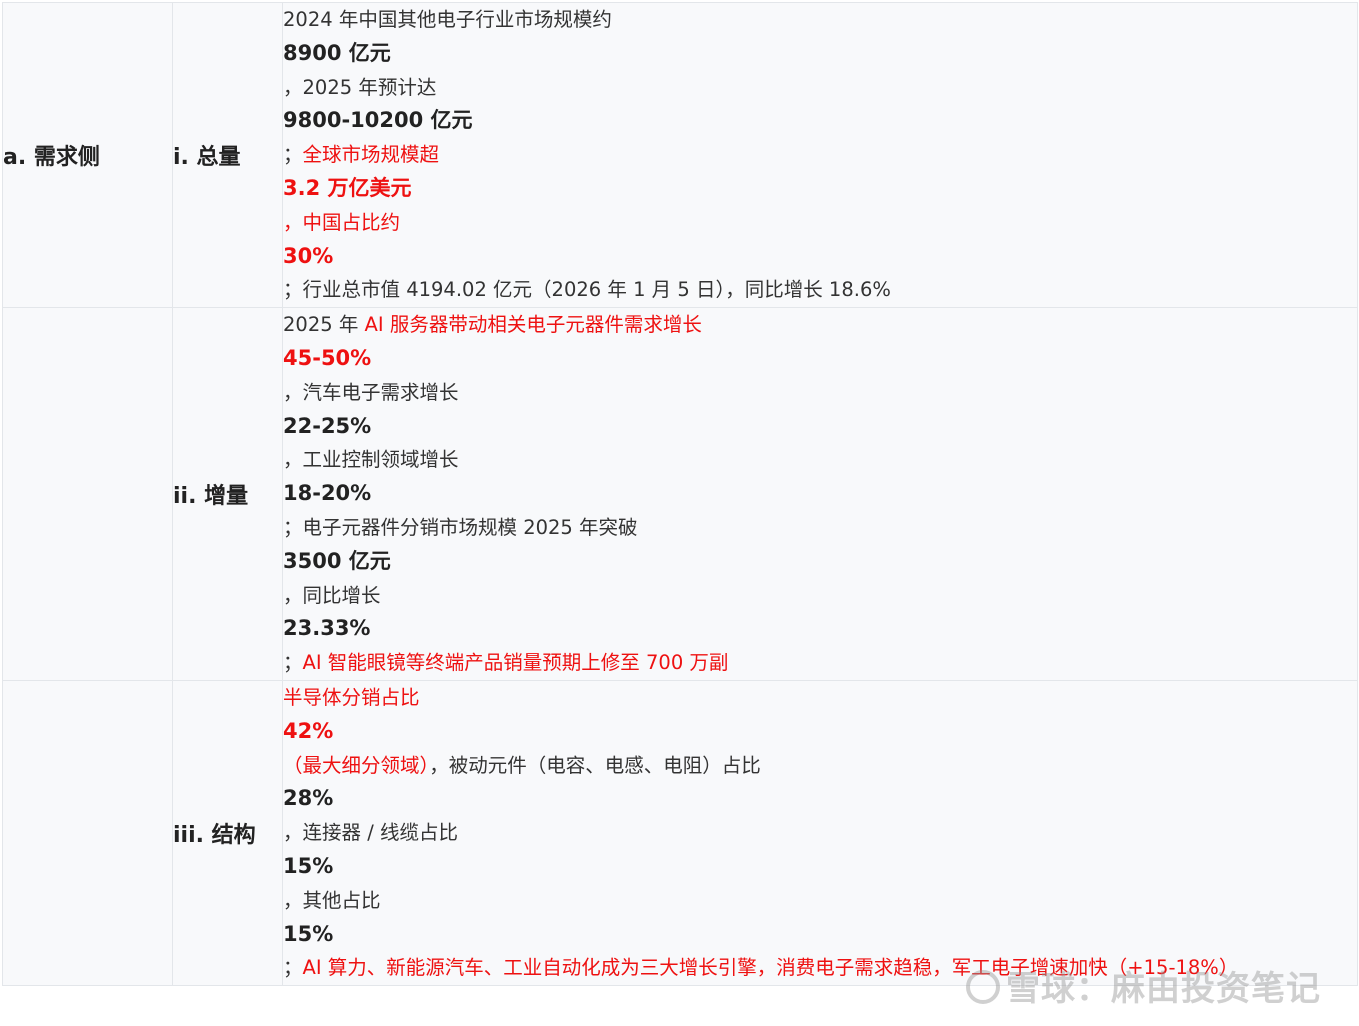 This screenshot has width=1359, height=1026. What do you see at coordinates (380, 392) in the screenshot?
I see `text-segment: 汽车电子需求增长` at bounding box center [380, 392].